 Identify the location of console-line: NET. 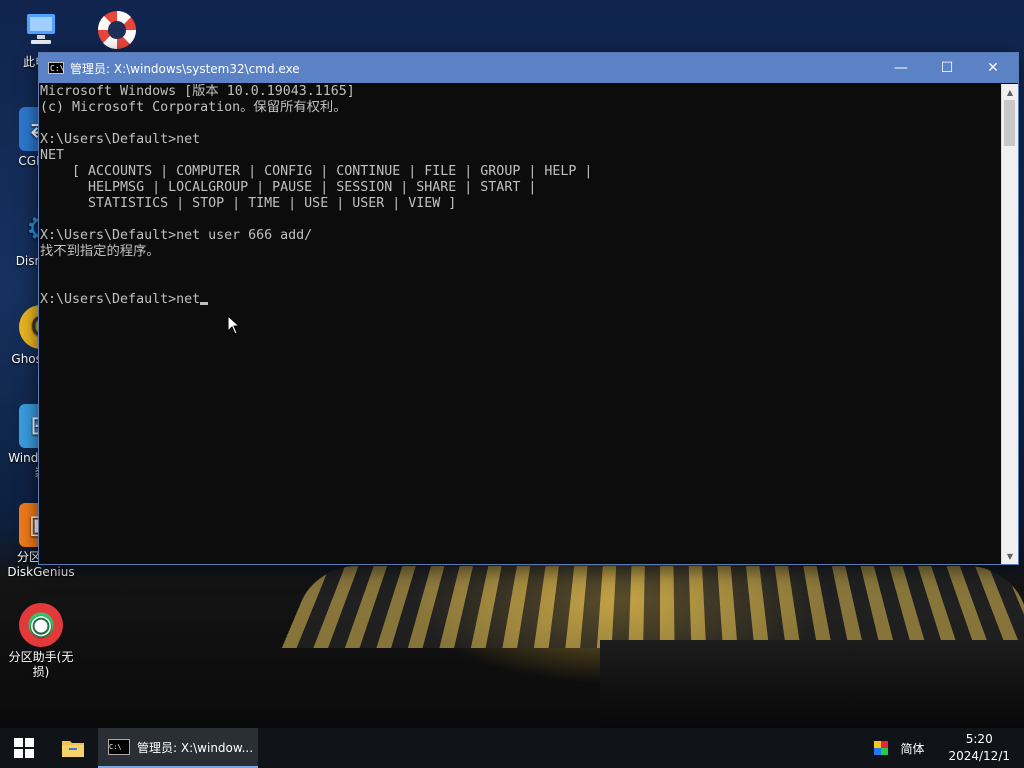
(52, 155).